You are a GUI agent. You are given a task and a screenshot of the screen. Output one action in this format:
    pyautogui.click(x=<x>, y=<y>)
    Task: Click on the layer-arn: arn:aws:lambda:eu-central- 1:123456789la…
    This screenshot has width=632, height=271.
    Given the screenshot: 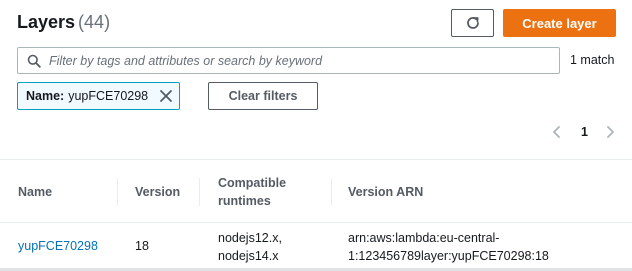 What is the action you would take?
    pyautogui.click(x=448, y=247)
    